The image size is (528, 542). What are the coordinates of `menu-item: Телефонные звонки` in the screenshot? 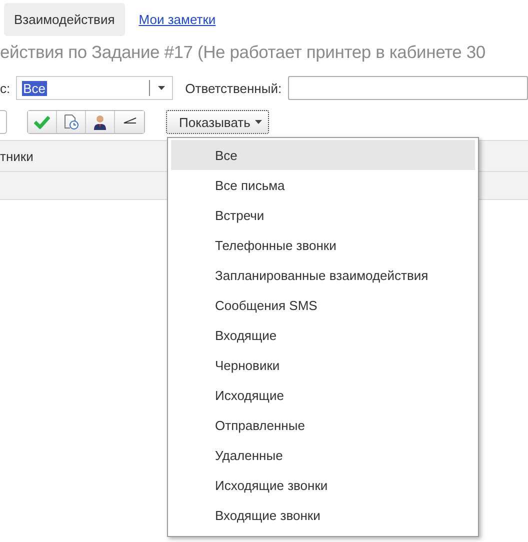 It's located at (323, 245).